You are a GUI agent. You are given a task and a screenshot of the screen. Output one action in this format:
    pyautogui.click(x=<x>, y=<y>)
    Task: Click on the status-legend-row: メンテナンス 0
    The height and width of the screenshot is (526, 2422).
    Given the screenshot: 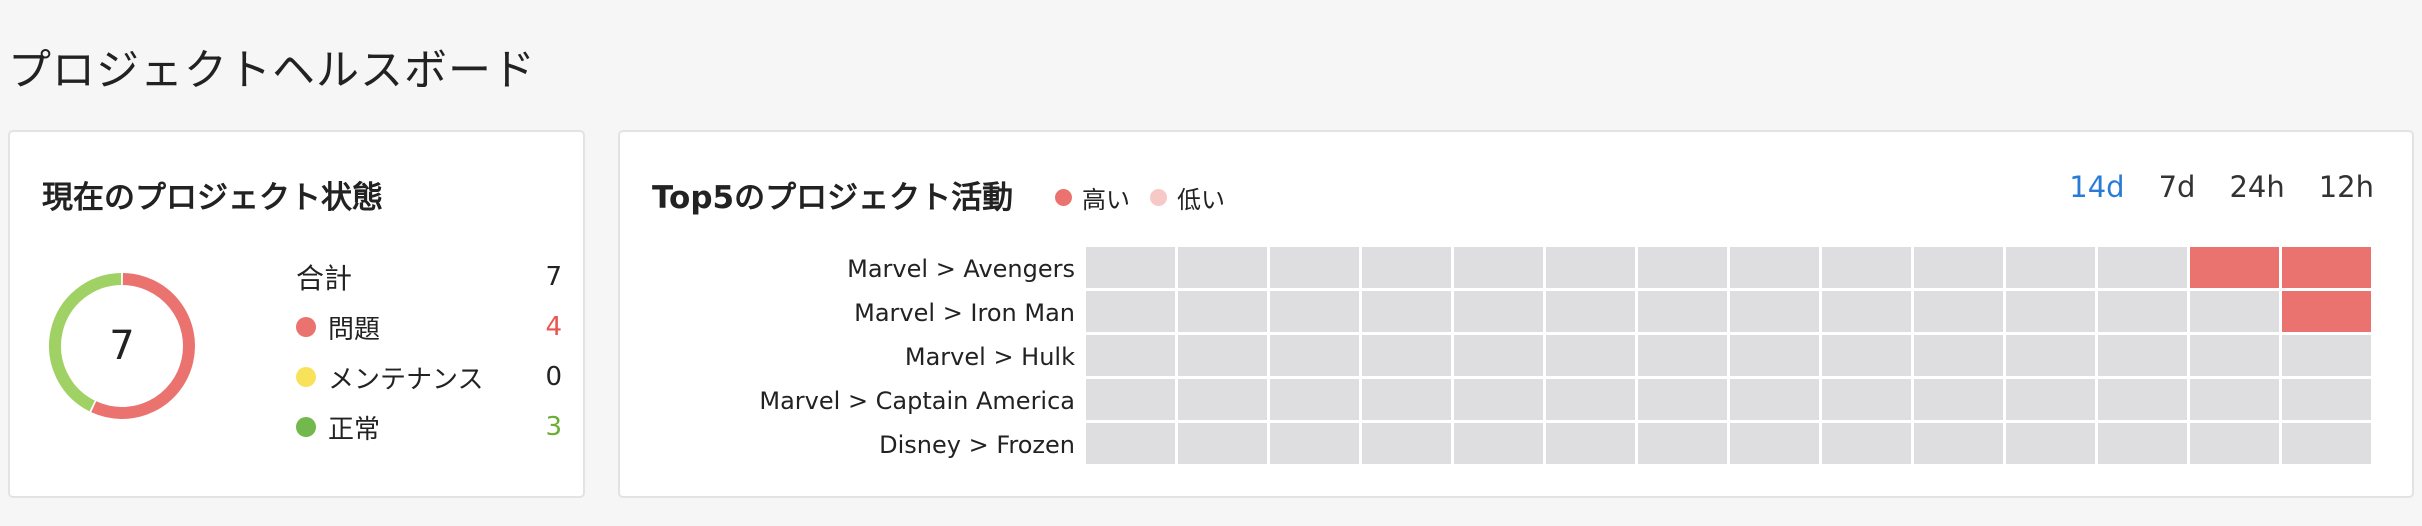 What is the action you would take?
    pyautogui.click(x=429, y=377)
    